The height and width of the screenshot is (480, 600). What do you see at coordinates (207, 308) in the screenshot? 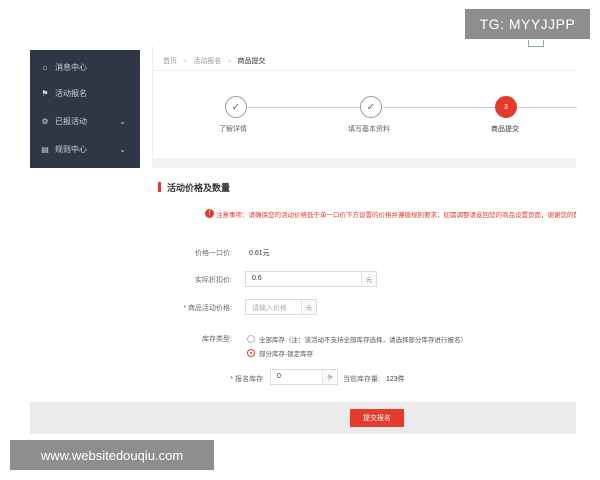
I see `activity-price-label: * 商品活动价格:` at bounding box center [207, 308].